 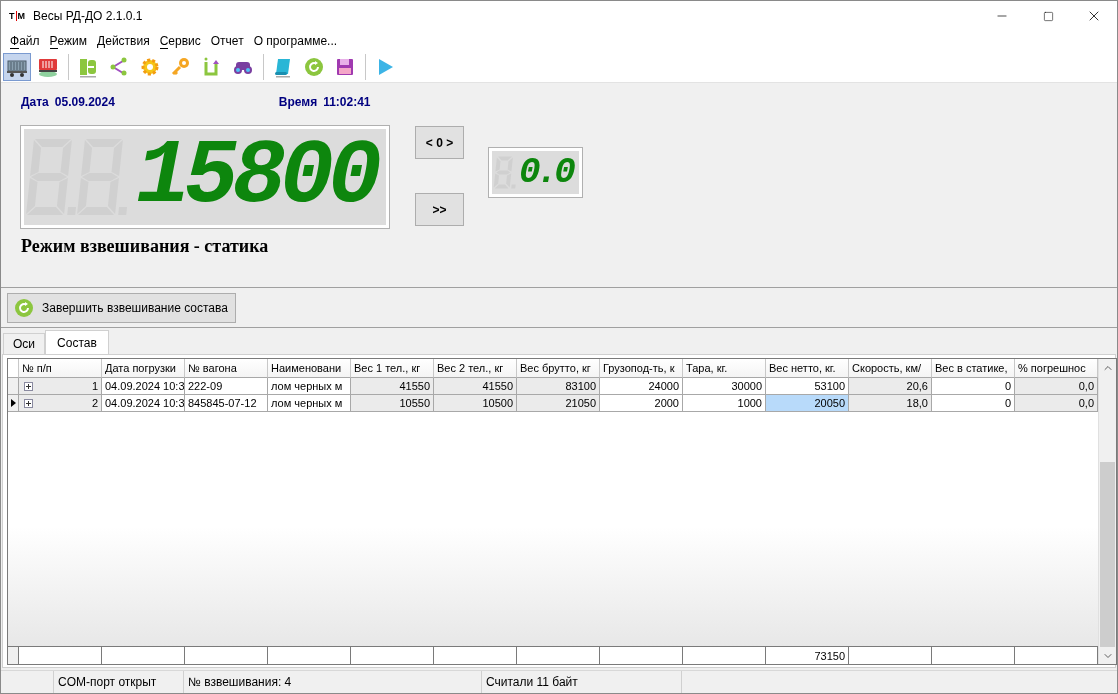 What do you see at coordinates (180, 41) in the screenshot?
I see `menu-item: Сервис` at bounding box center [180, 41].